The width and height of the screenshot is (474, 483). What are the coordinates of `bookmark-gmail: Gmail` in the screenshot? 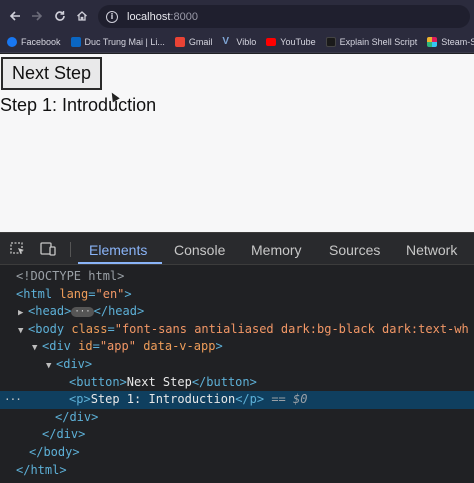 It's located at (193, 42).